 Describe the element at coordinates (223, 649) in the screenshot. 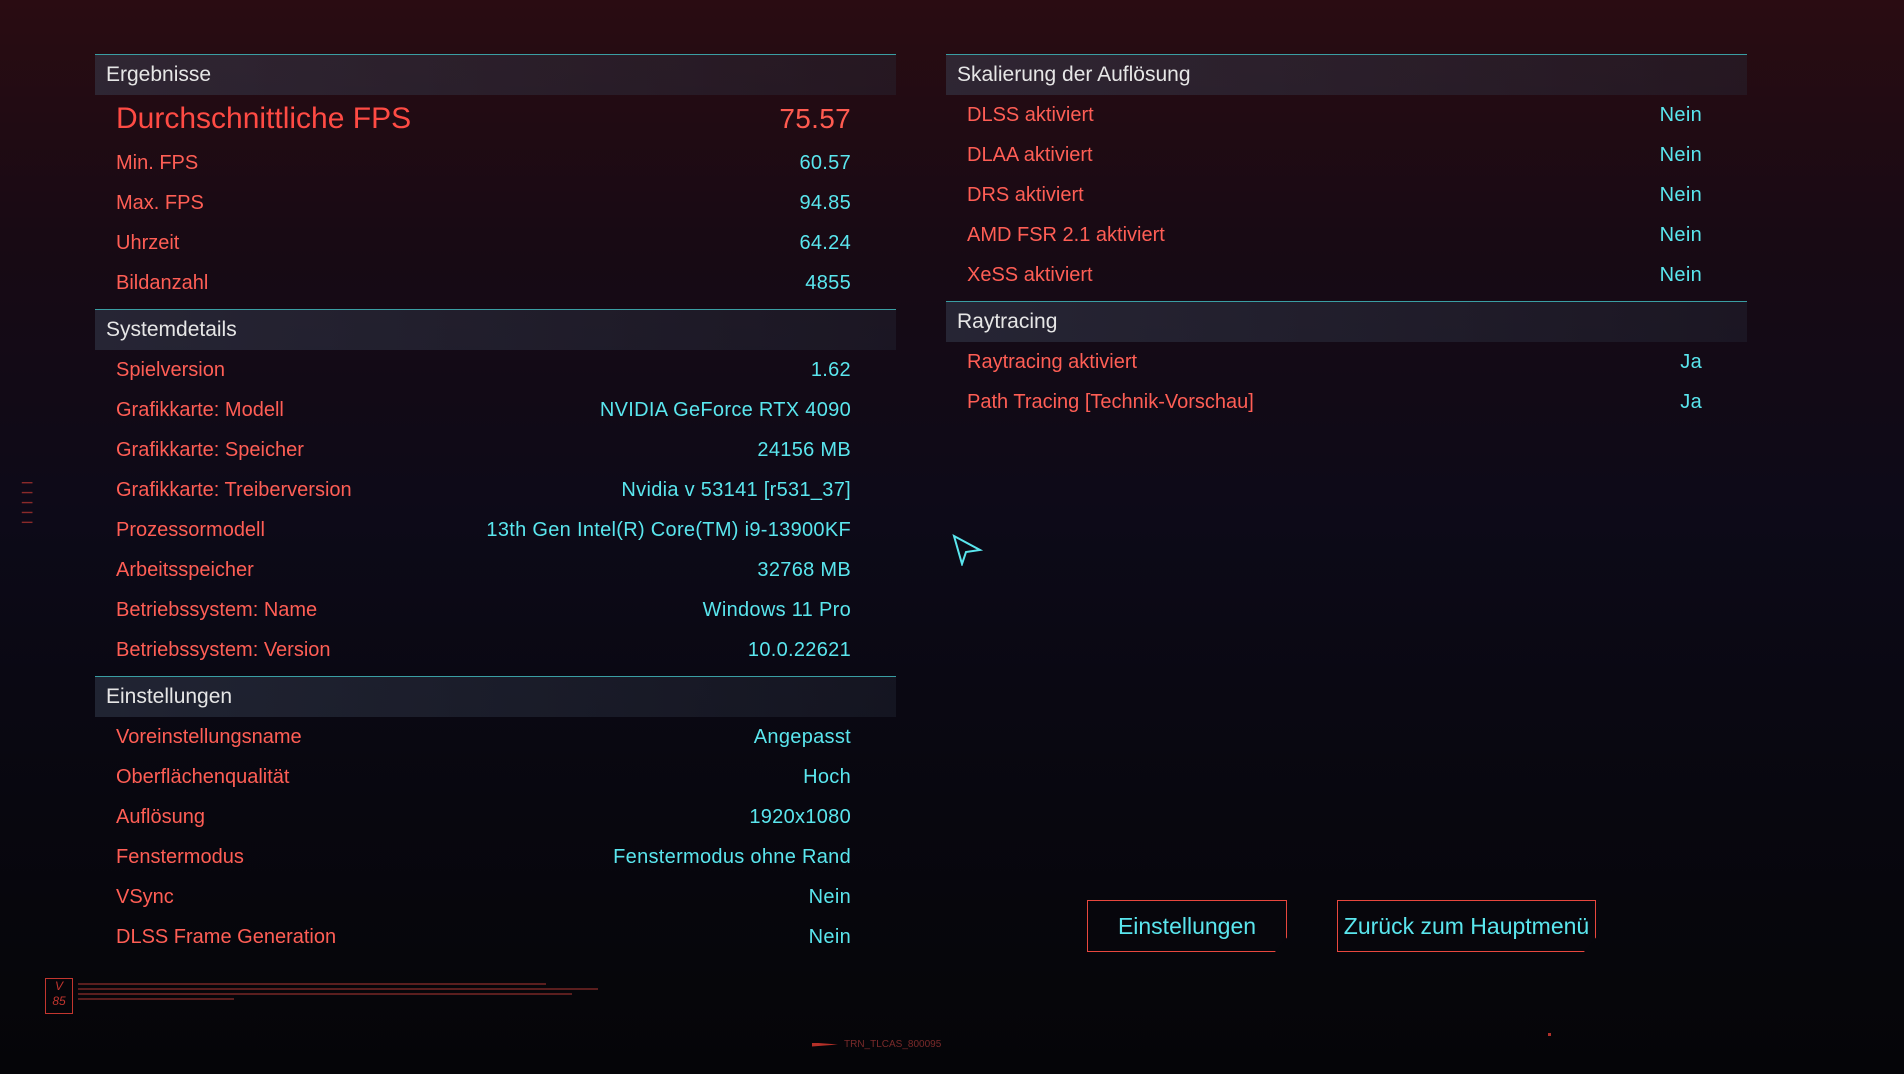

I see `system-label: Betriebssystem: Version` at that location.